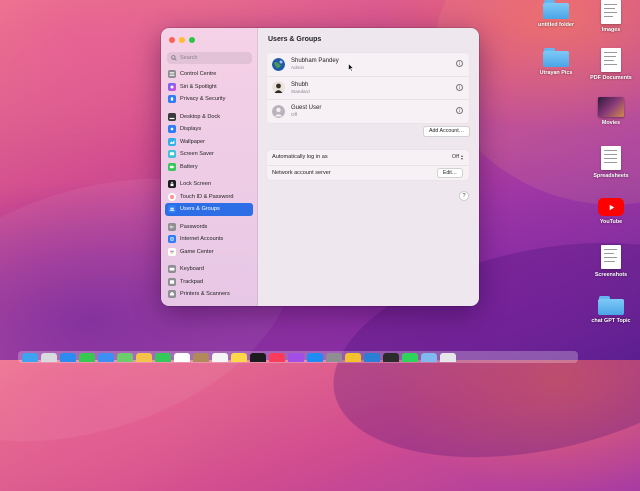  What do you see at coordinates (172, 116) in the screenshot?
I see `desktop-dock-icon` at bounding box center [172, 116].